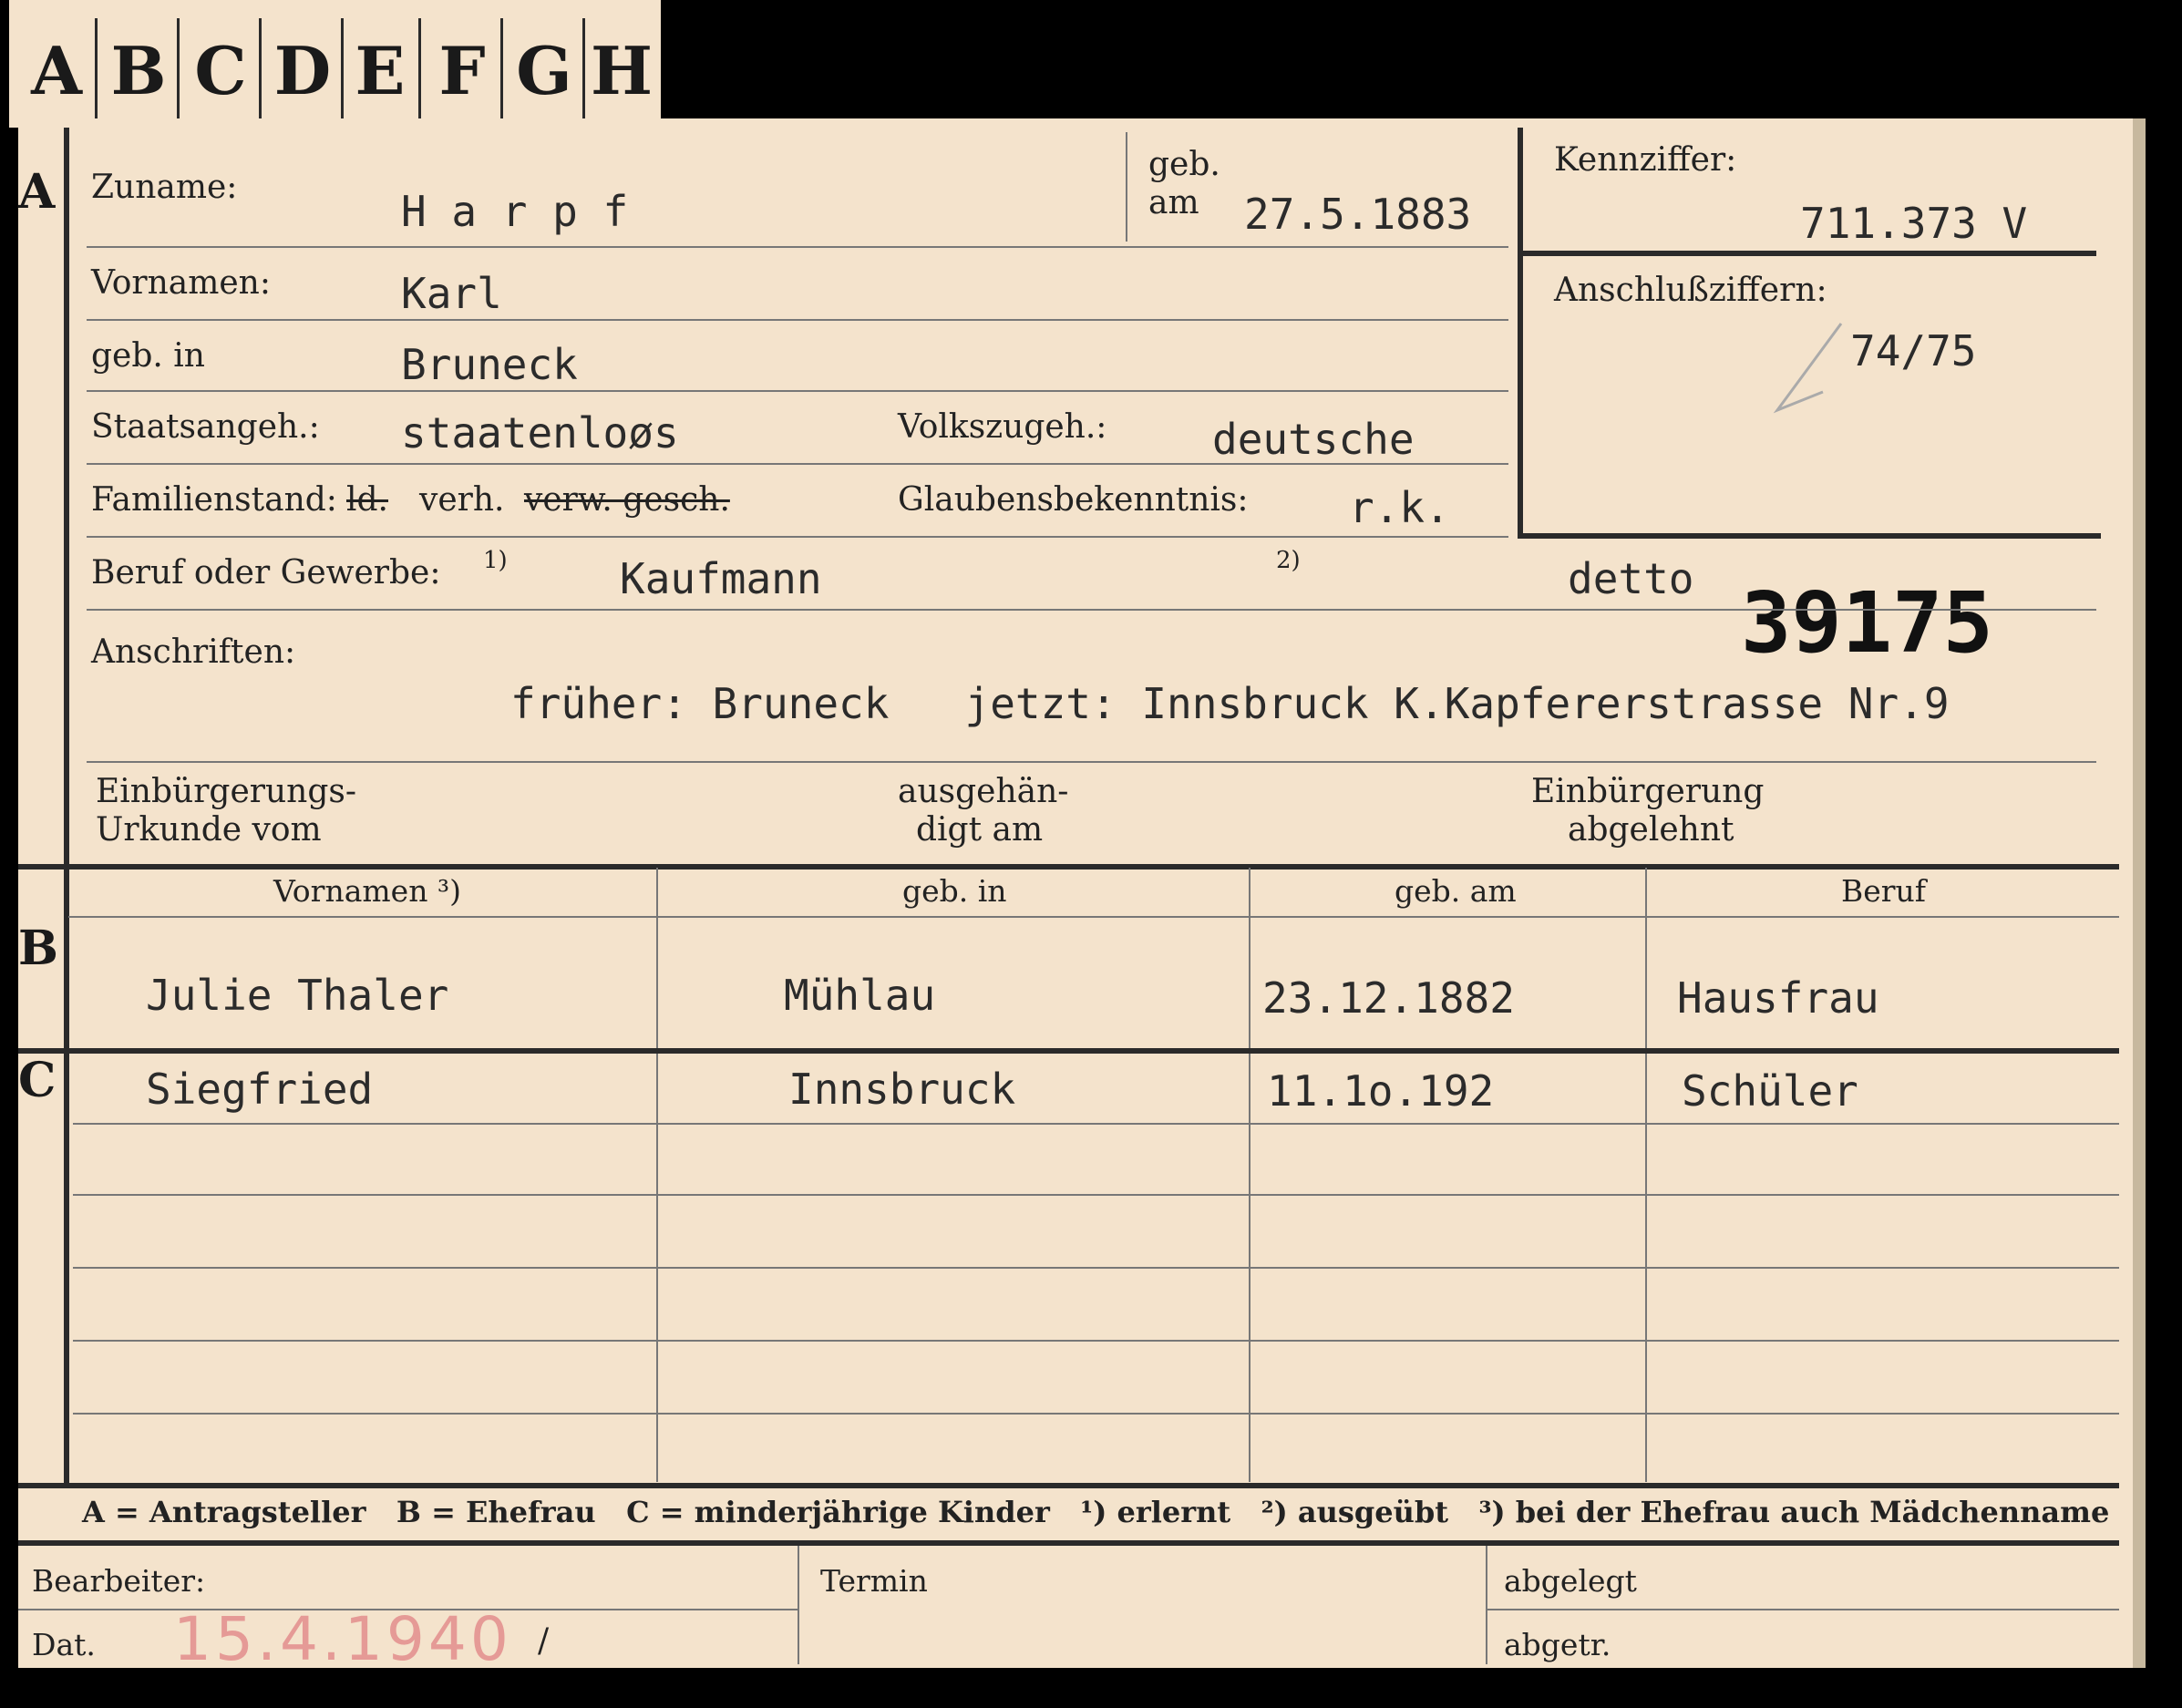 This screenshot has width=2182, height=1708. Describe the element at coordinates (37, 1080) in the screenshot. I see `section-c-letter: C` at that location.